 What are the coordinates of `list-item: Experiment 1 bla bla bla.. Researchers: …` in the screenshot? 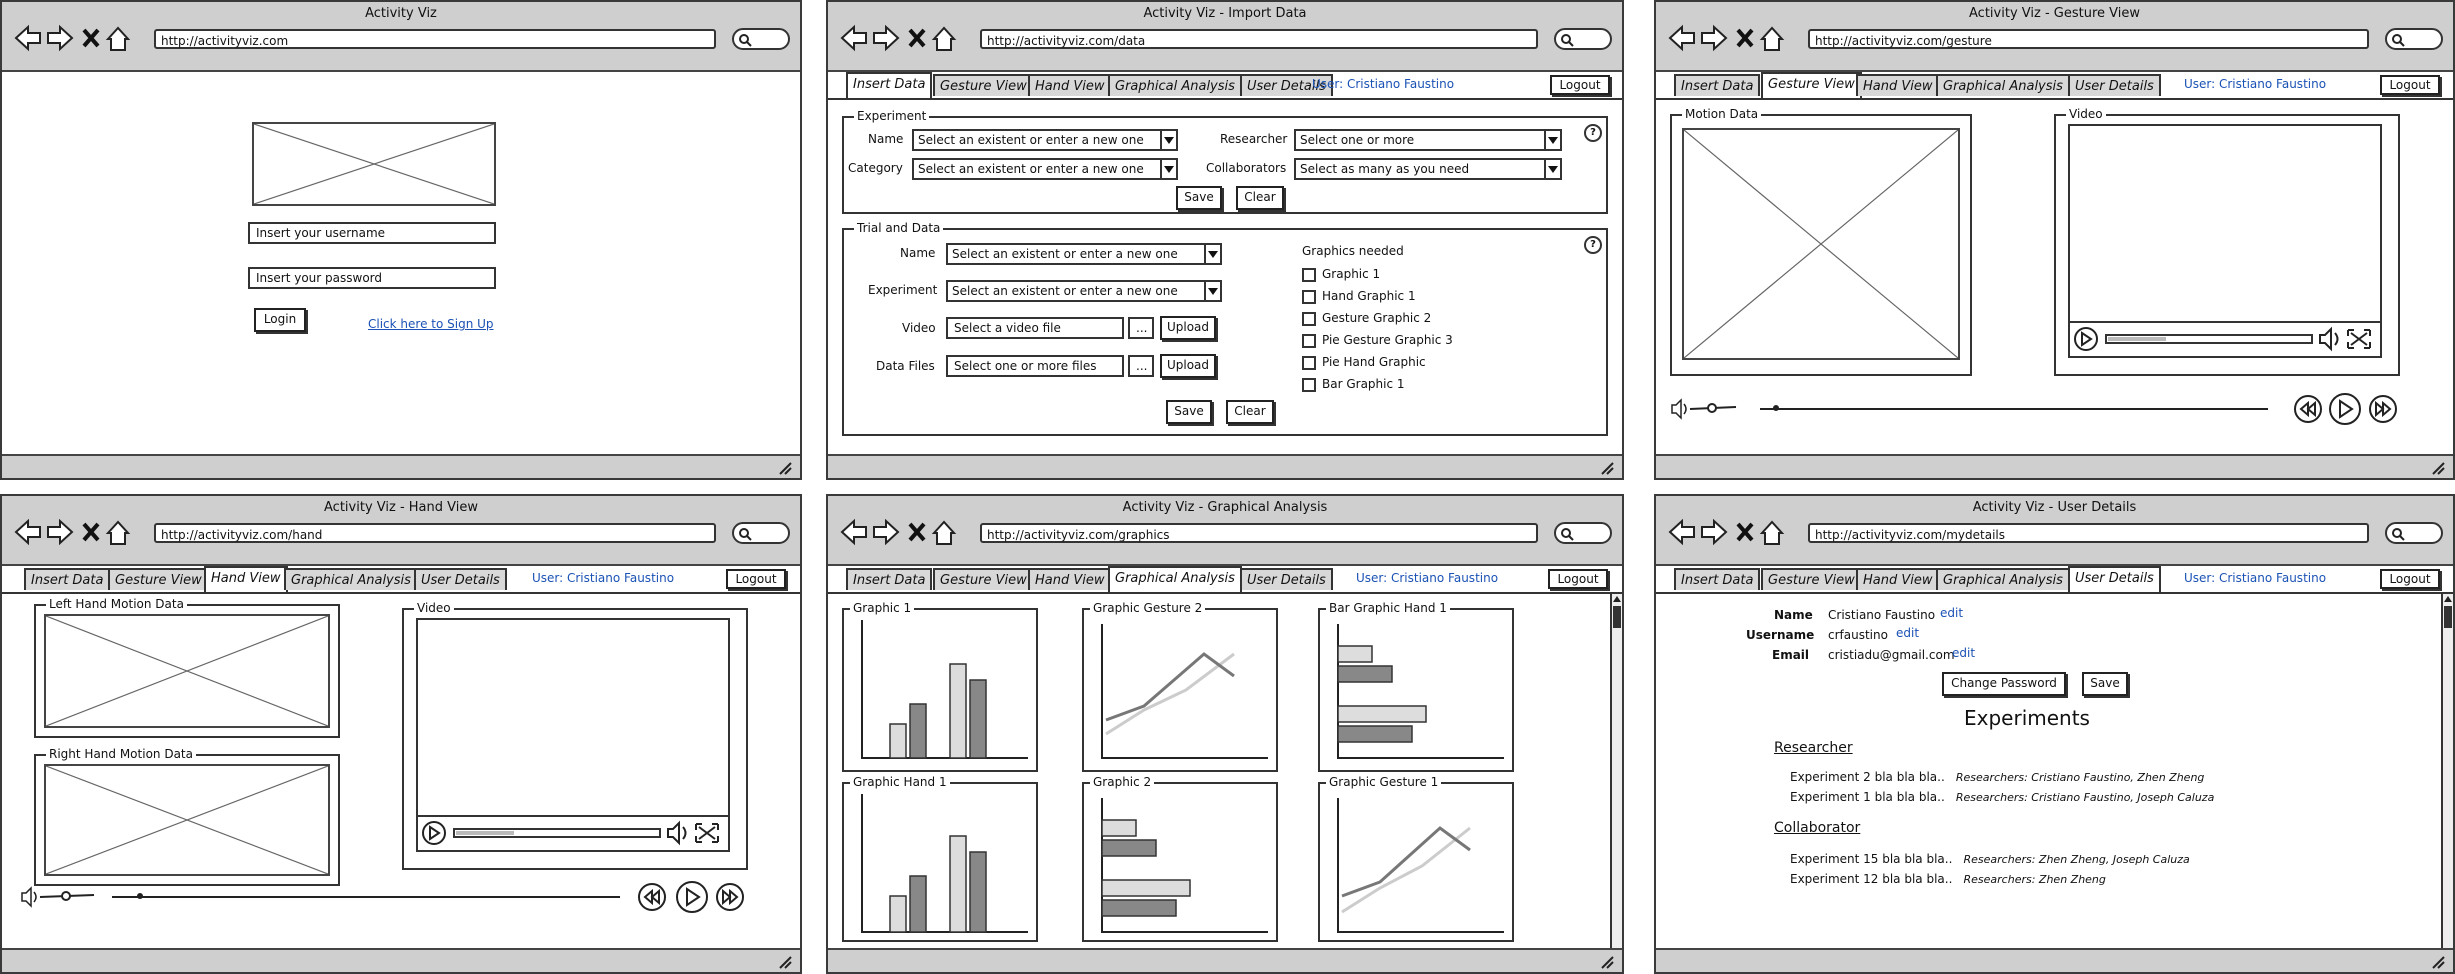 It's located at (2002, 795).